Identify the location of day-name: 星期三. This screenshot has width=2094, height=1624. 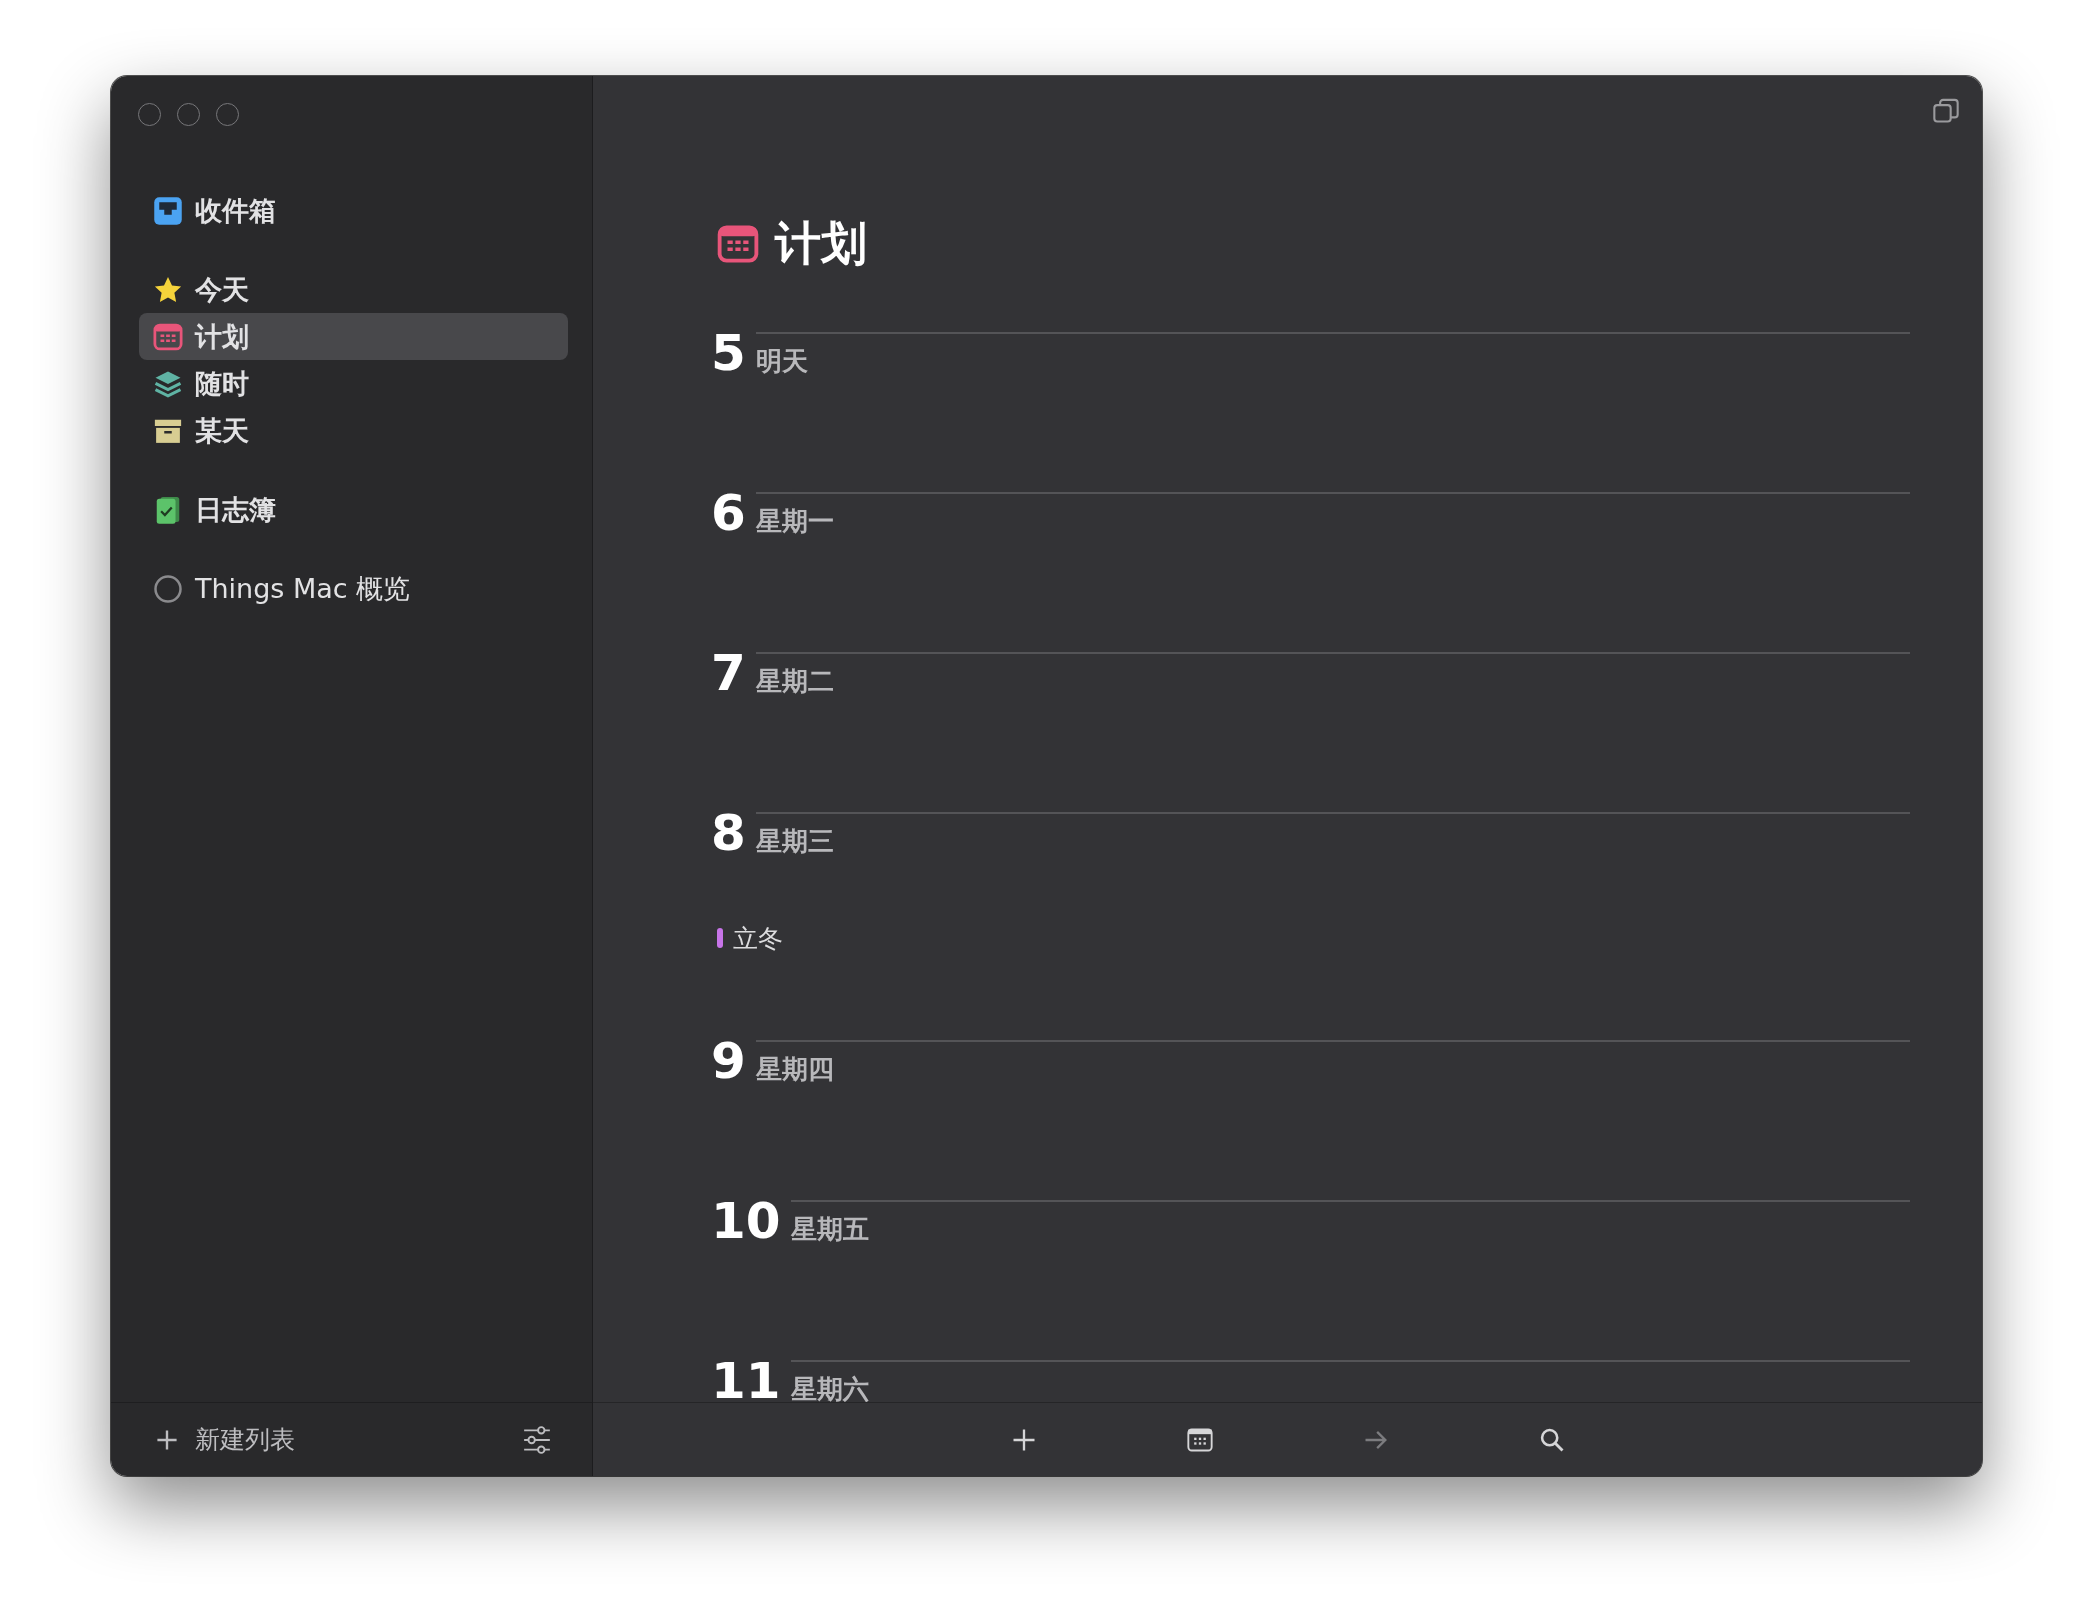
(794, 841).